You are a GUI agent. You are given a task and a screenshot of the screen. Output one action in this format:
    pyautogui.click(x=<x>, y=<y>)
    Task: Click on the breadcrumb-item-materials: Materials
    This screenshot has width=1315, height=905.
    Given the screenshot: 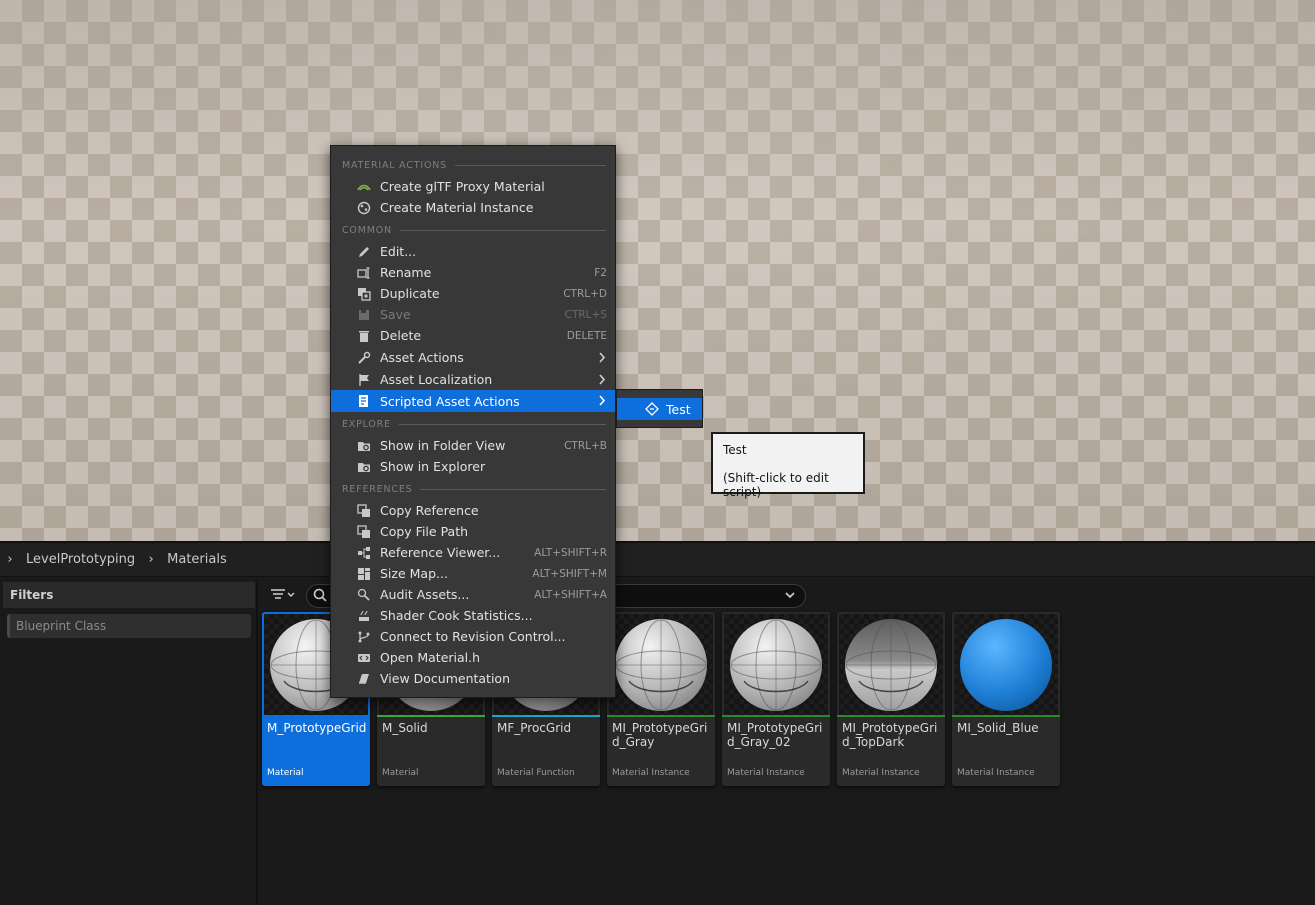 What is the action you would take?
    pyautogui.click(x=197, y=559)
    